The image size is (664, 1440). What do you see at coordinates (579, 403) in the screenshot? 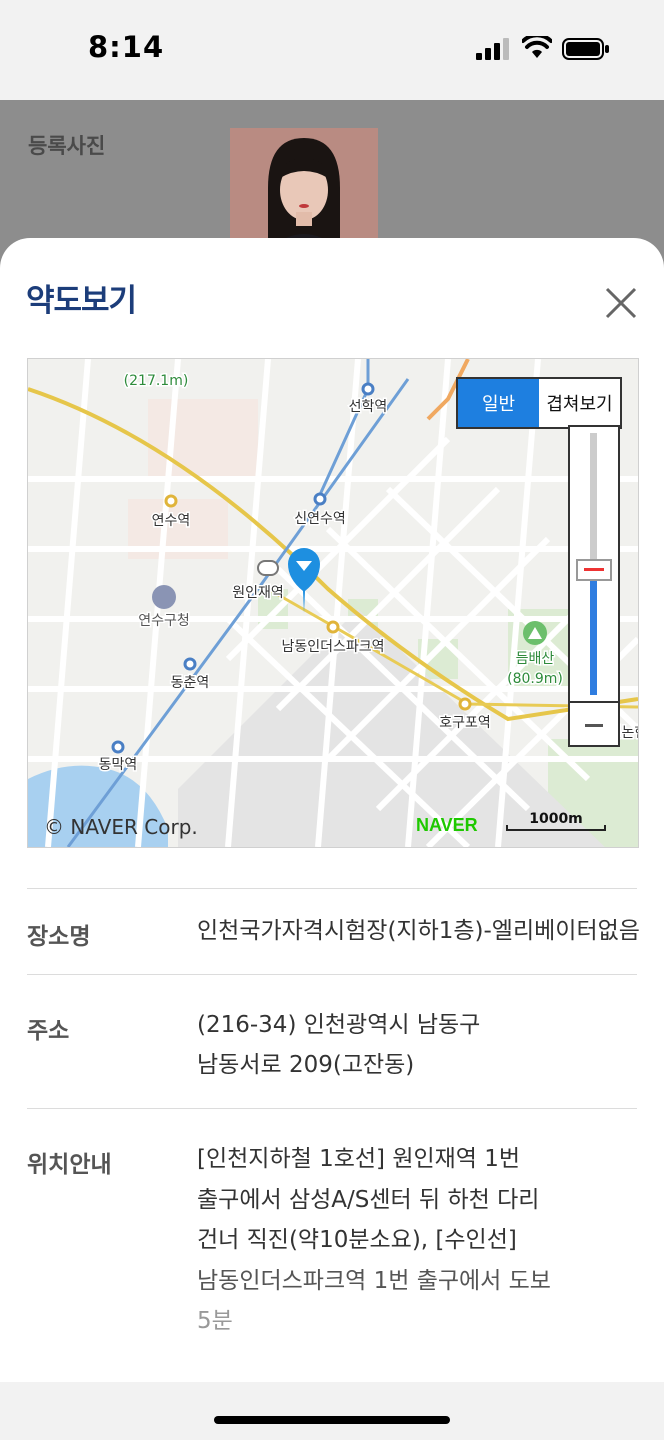
I see `map-mode-overlay-button: 겹쳐보기` at bounding box center [579, 403].